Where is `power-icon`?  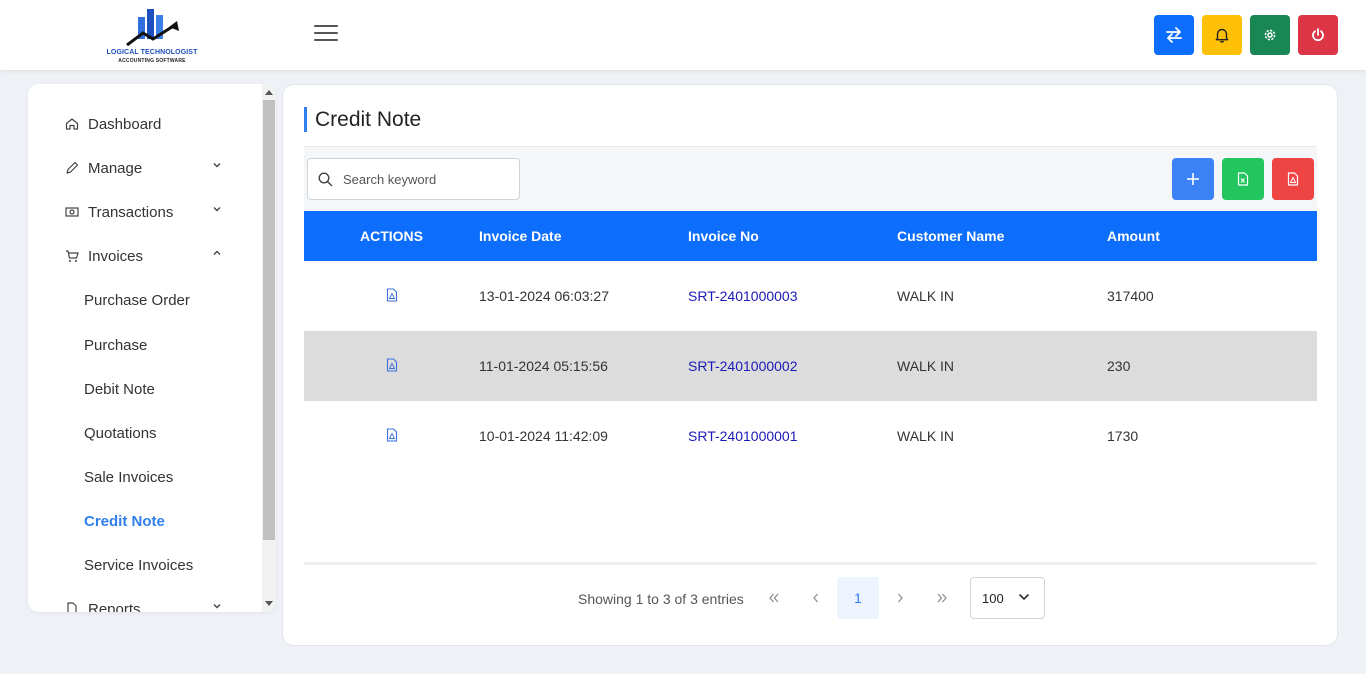
power-icon is located at coordinates (1318, 35).